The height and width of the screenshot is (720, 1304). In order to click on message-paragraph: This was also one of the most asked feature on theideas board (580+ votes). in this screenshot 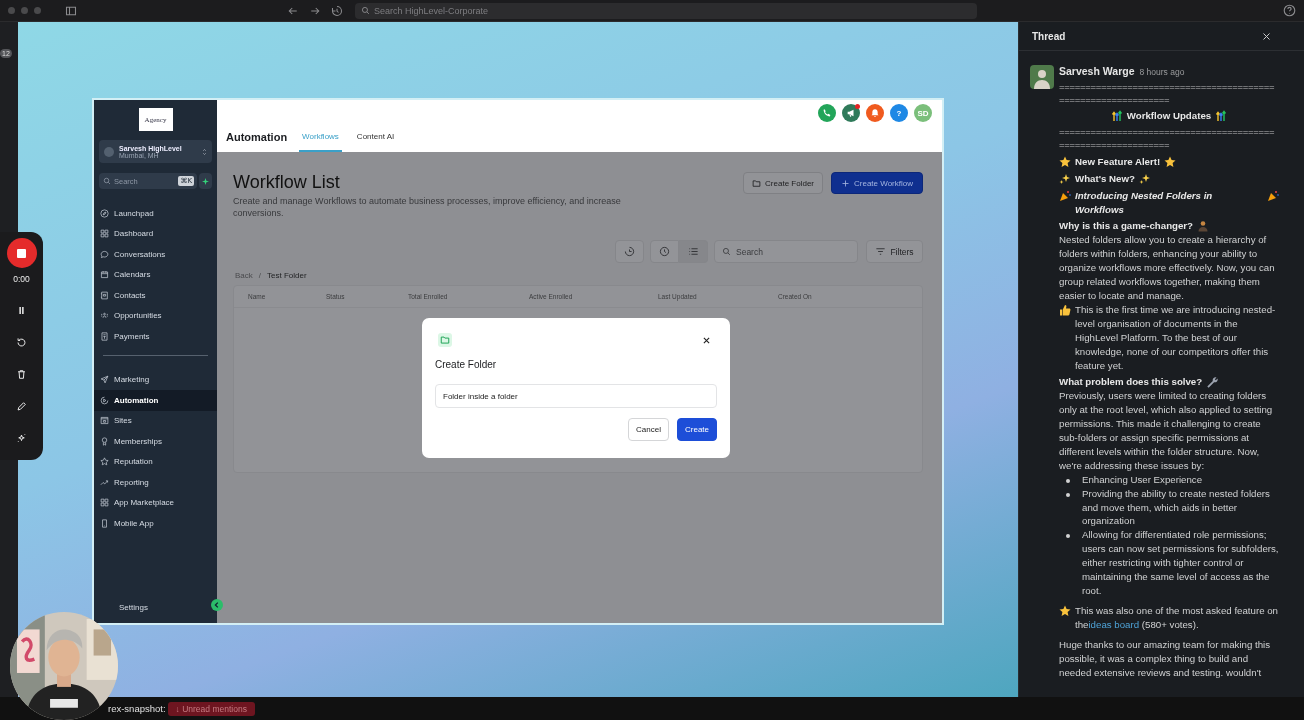, I will do `click(1177, 617)`.